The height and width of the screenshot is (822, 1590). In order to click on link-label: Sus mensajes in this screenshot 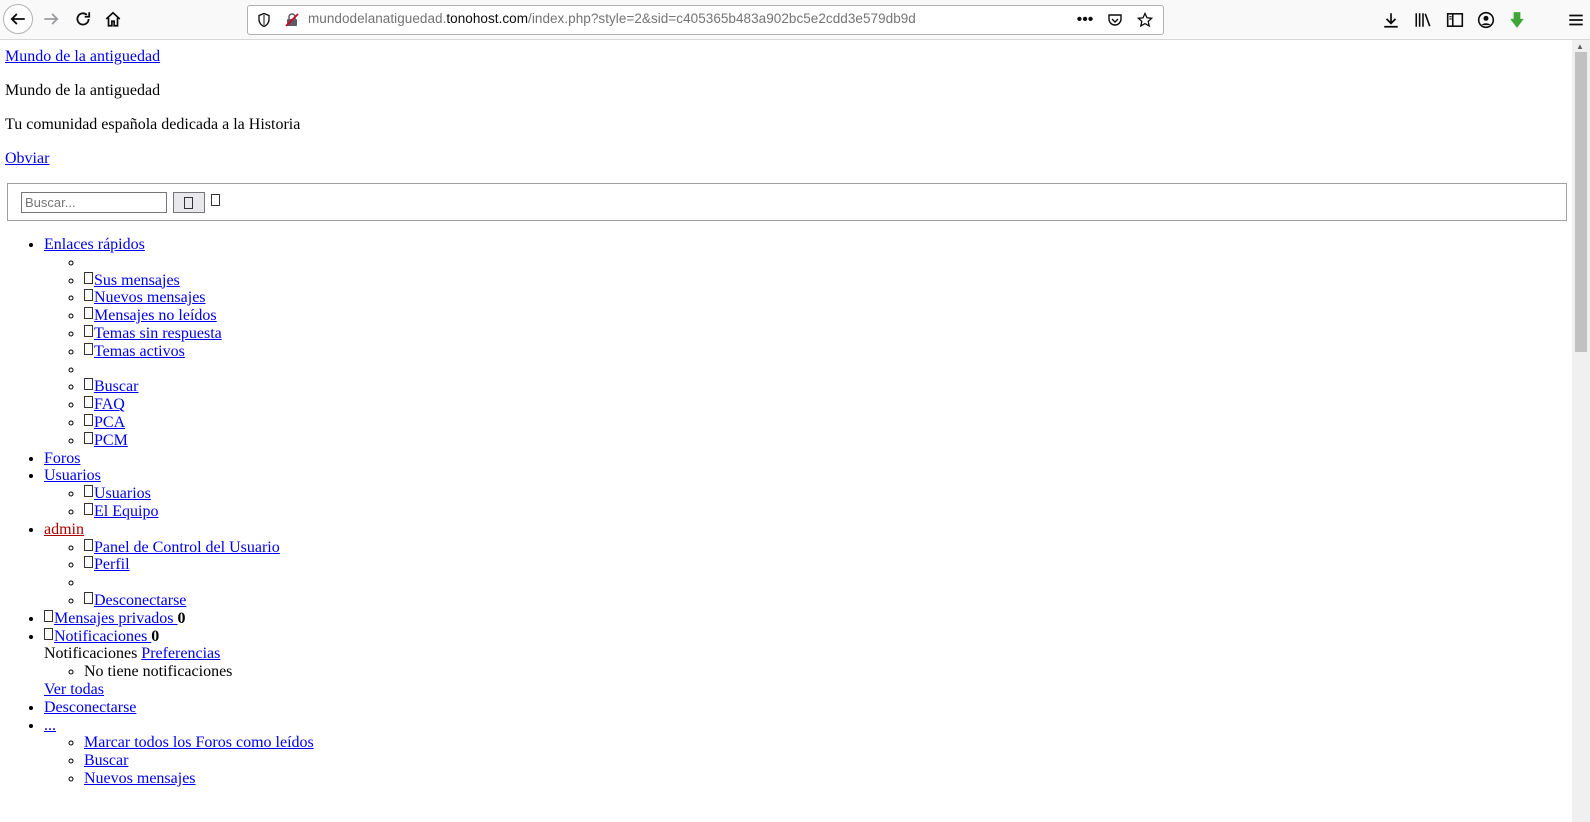, I will do `click(137, 280)`.